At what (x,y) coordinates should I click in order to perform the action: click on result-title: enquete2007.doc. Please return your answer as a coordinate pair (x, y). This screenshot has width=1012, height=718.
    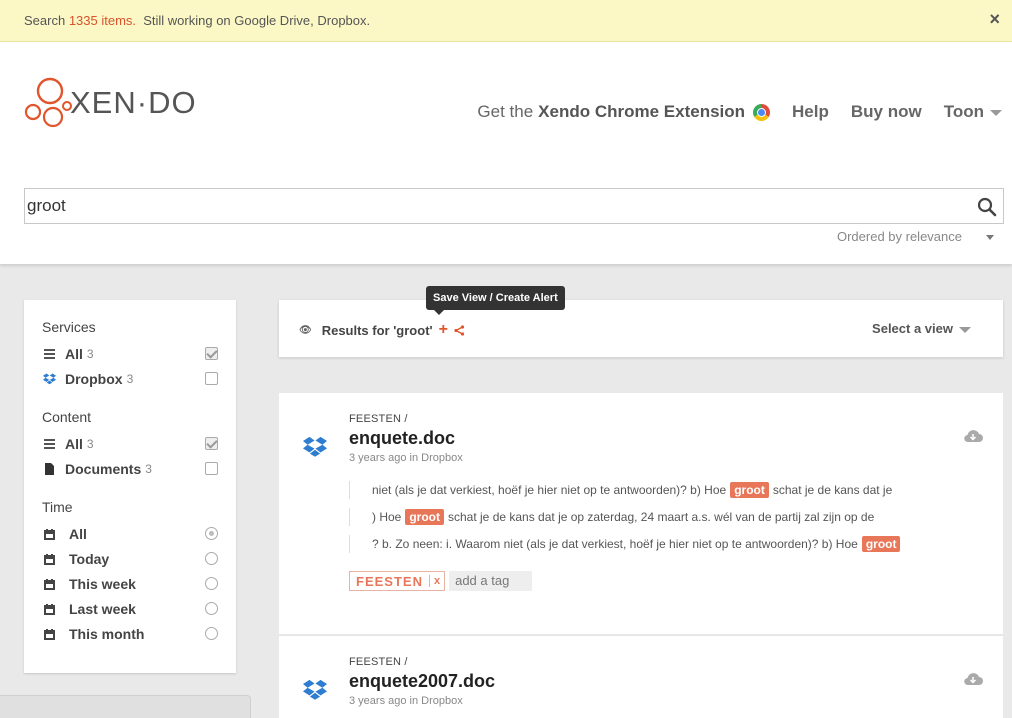
    Looking at the image, I should click on (422, 681).